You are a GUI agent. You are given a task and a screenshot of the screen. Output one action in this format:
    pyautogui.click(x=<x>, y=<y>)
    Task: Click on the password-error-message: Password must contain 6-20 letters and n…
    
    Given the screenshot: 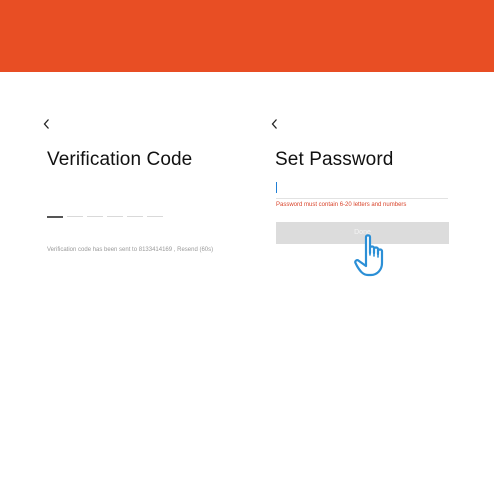 What is the action you would take?
    pyautogui.click(x=341, y=205)
    